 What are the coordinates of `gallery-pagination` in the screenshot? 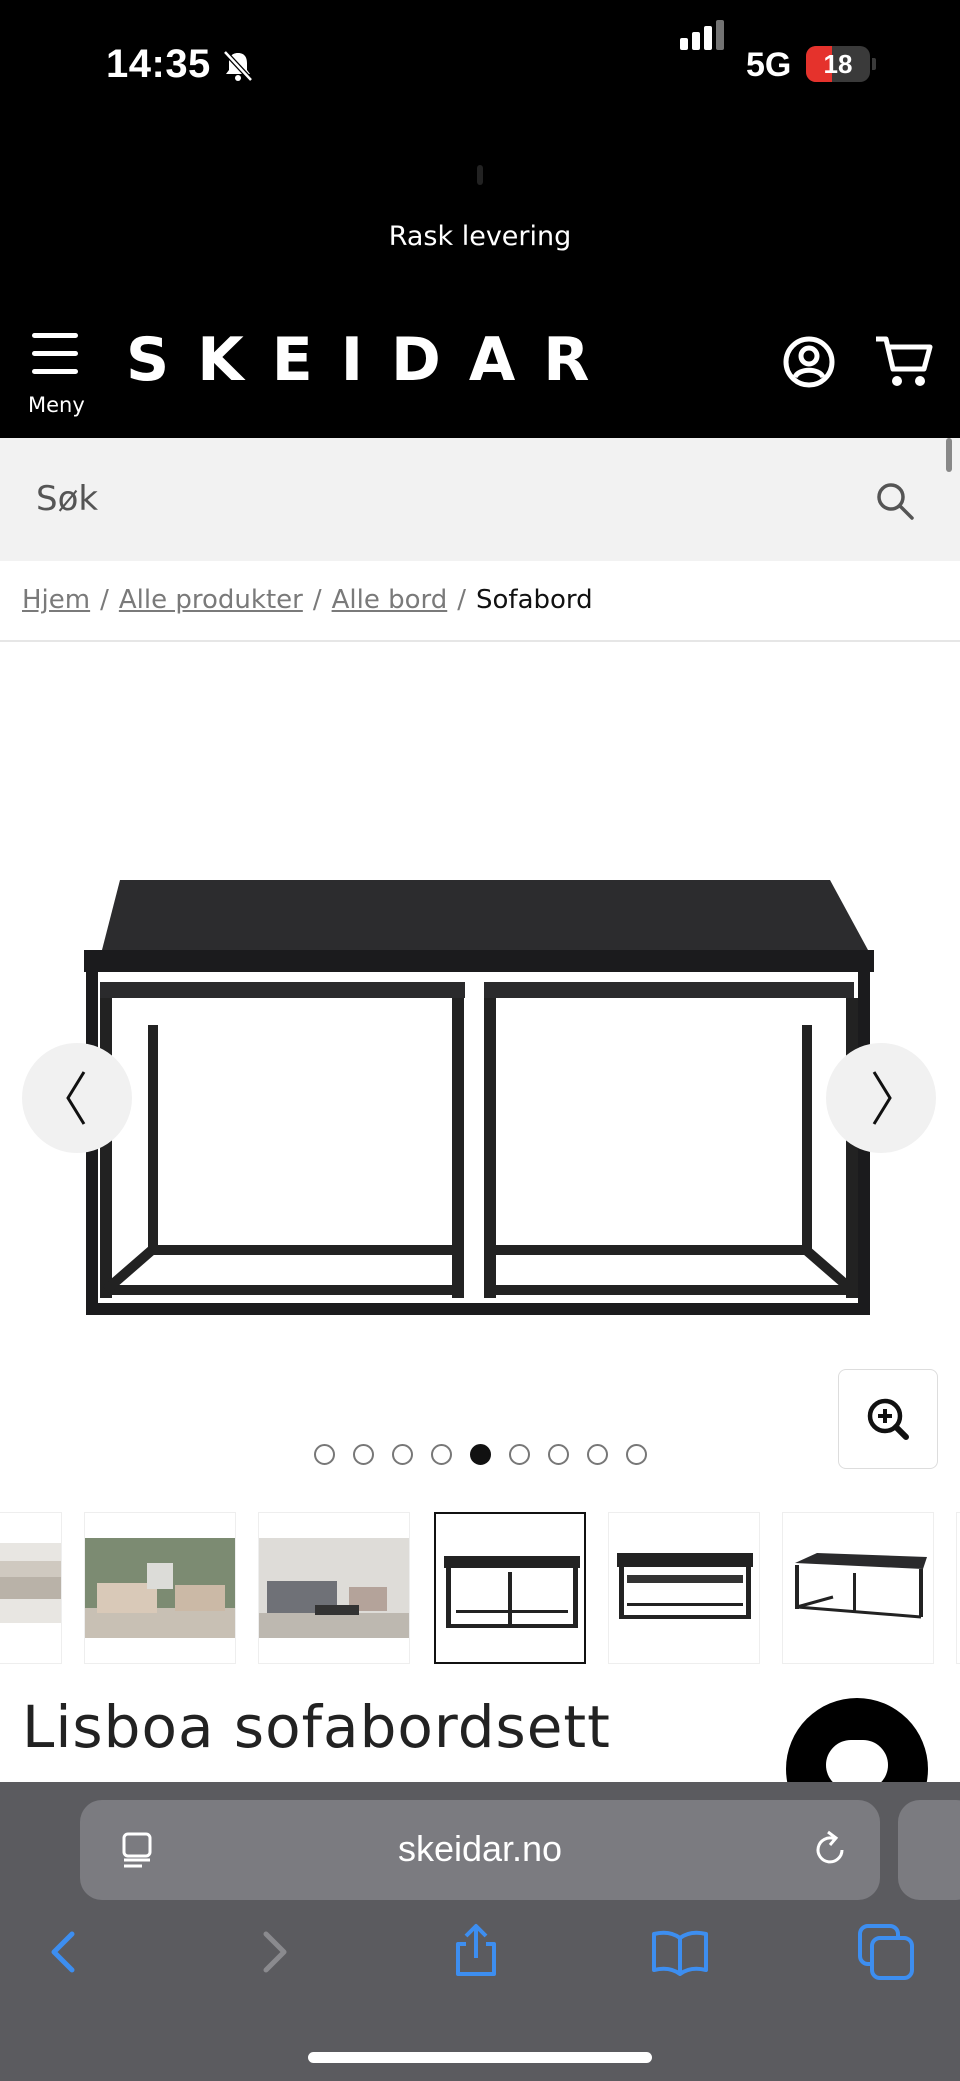 It's located at (480, 1454).